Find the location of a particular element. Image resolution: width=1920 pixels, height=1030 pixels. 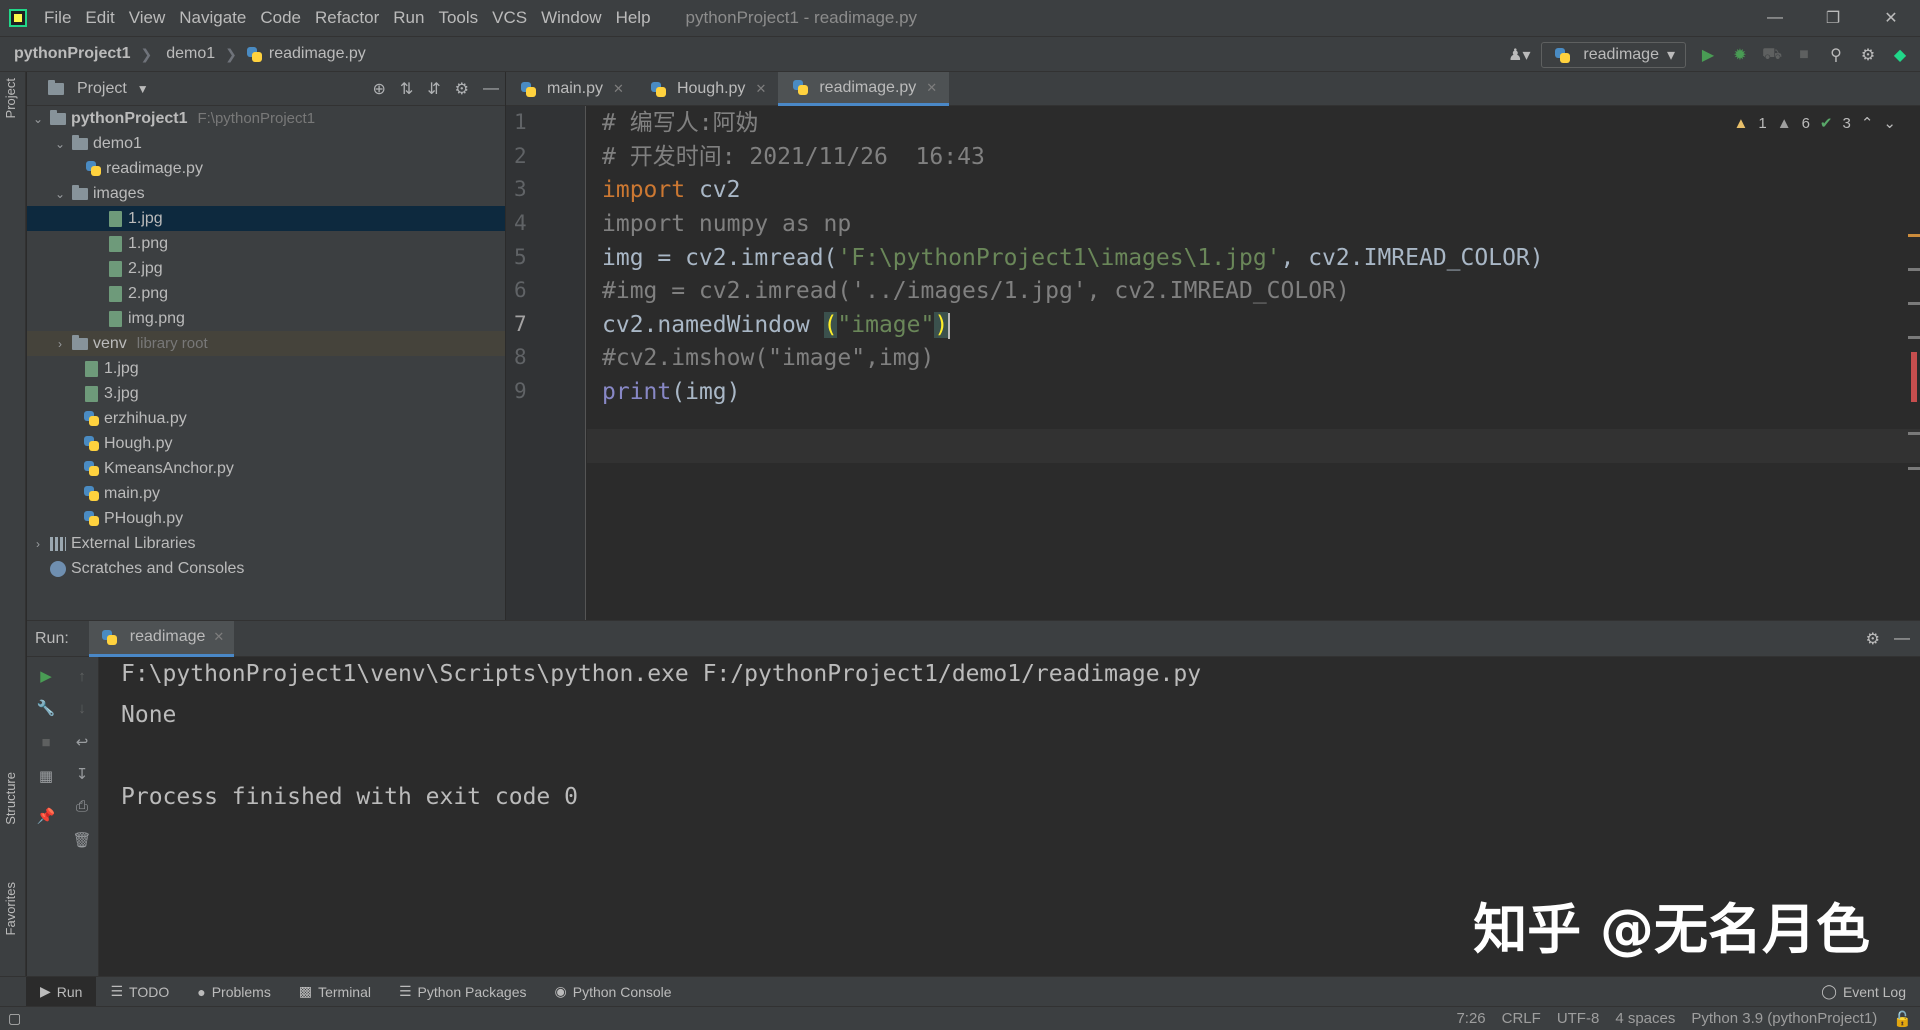

tab-readimage: readimage.py ✕ is located at coordinates (864, 89).